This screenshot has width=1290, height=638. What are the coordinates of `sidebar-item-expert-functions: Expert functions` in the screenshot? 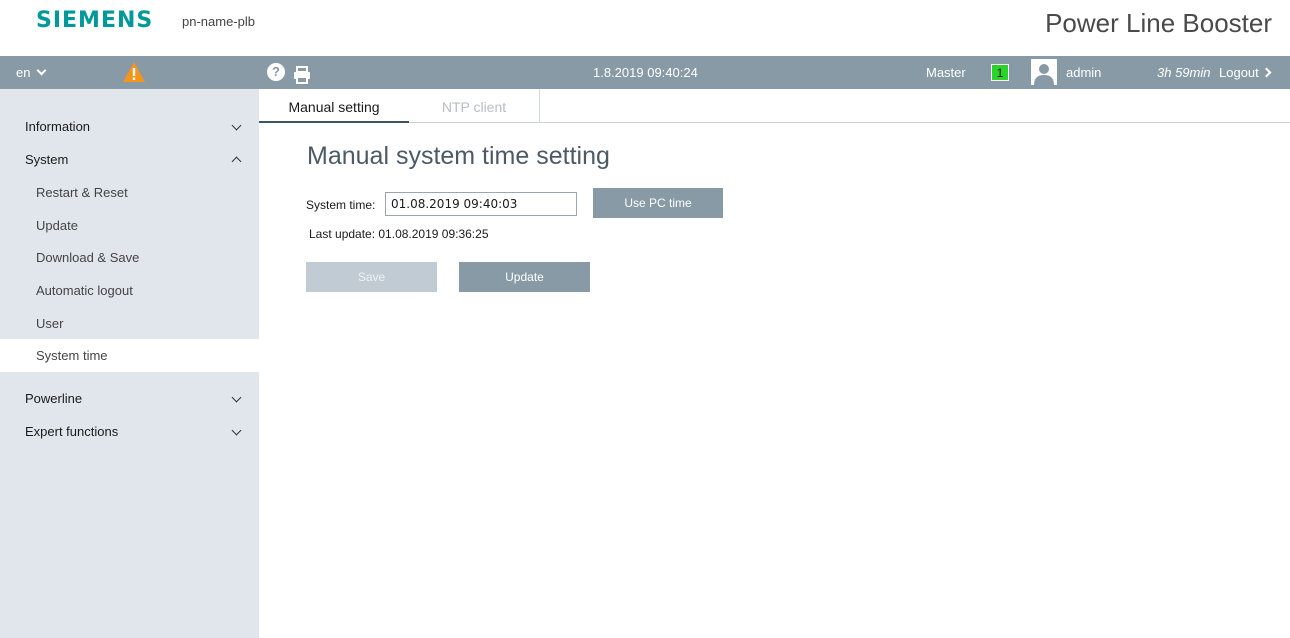 It's located at (129, 431).